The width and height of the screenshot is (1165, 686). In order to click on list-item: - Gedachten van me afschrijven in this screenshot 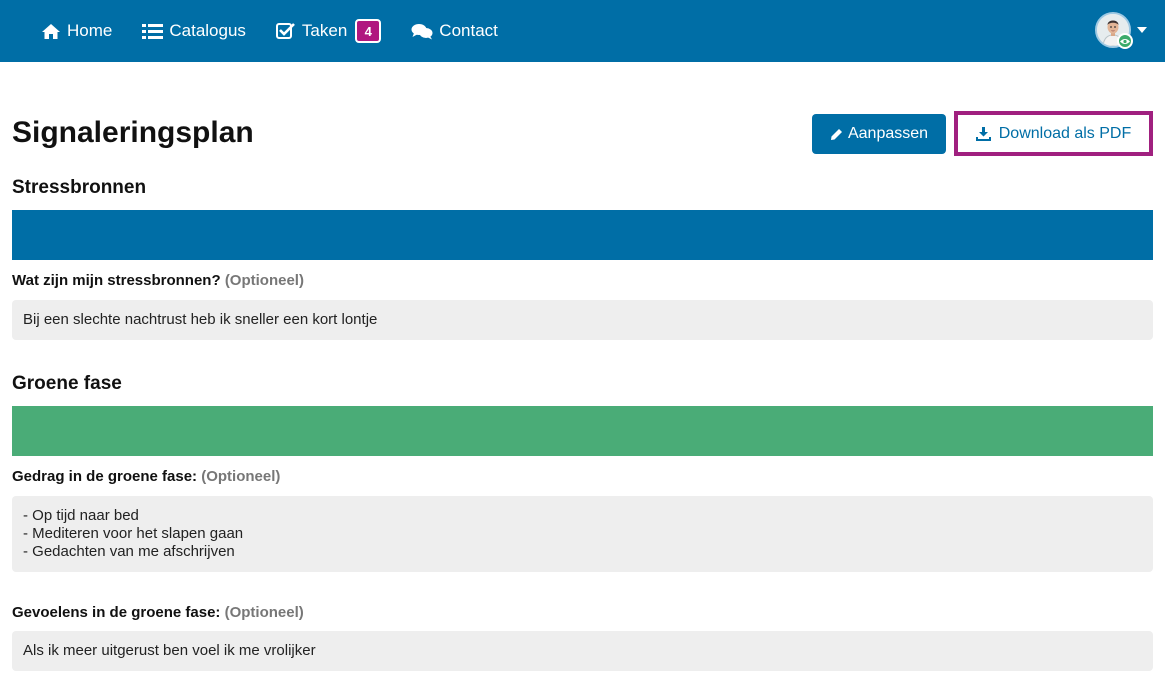, I will do `click(129, 551)`.